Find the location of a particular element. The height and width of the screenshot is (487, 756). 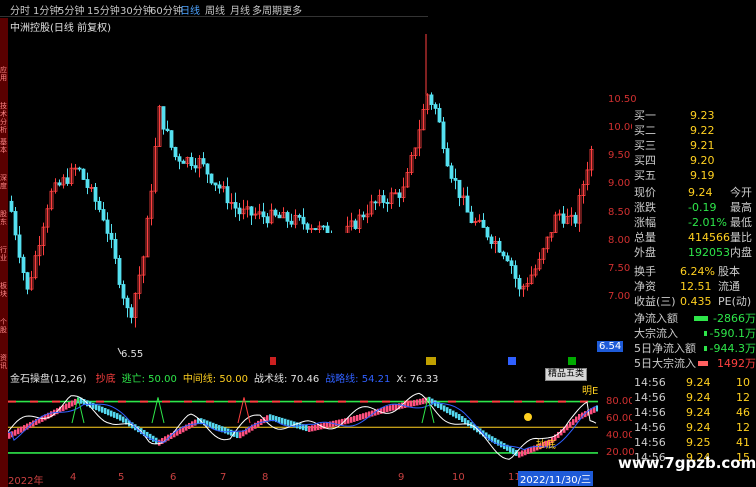

bid-row: 买四 9.20 is located at coordinates (694, 161).